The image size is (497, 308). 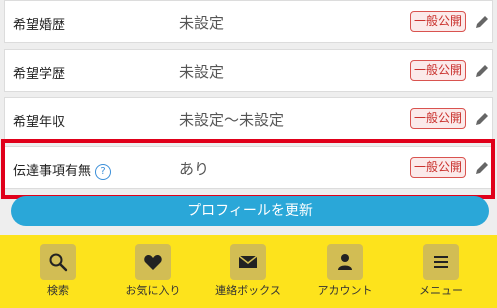 I want to click on row-label: 希望学歴, so click(x=39, y=74).